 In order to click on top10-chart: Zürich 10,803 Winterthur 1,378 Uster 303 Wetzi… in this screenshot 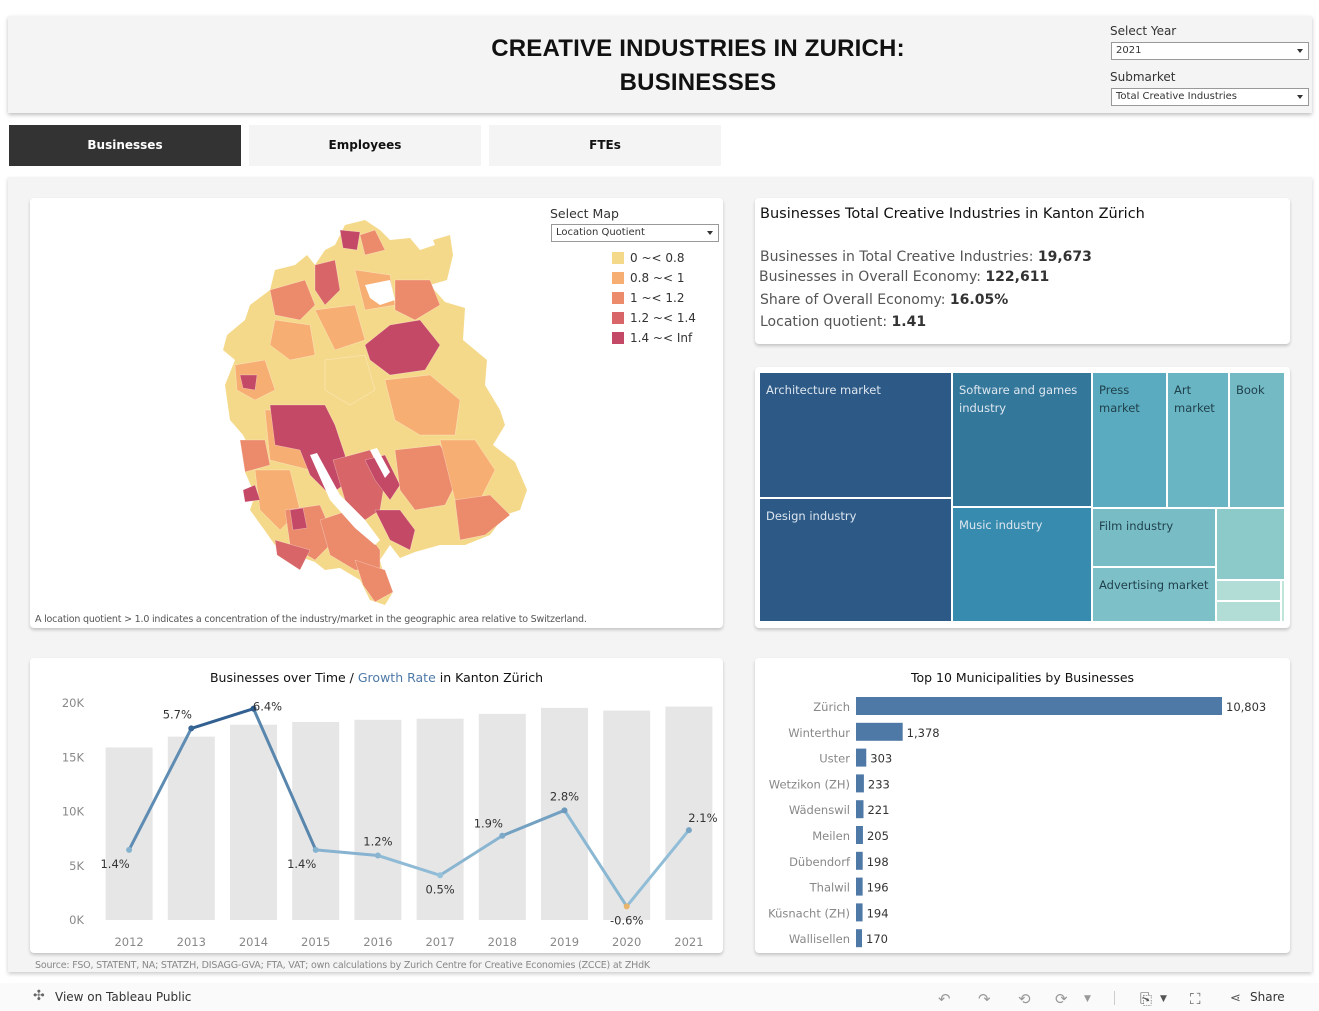, I will do `click(1022, 821)`.